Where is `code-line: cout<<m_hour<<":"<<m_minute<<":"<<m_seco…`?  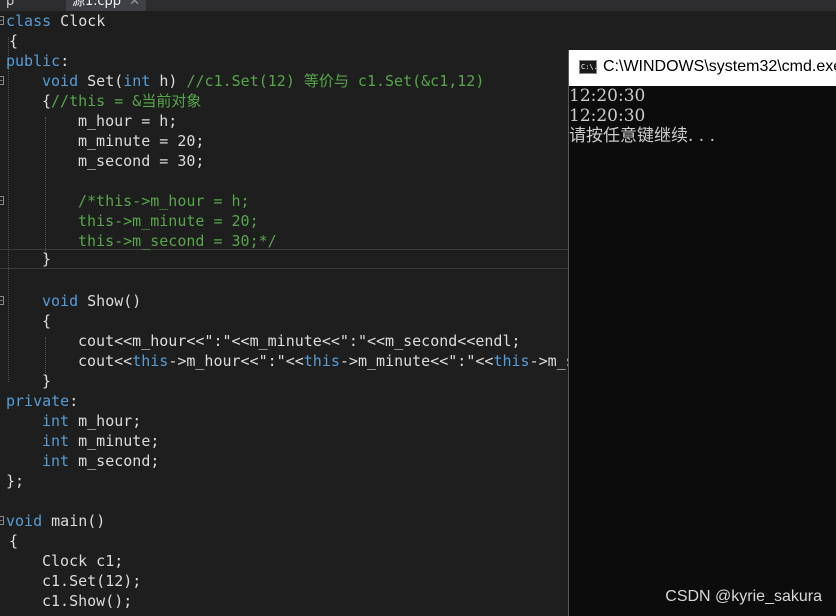
code-line: cout<<m_hour<<":"<<m_minute<<":"<<m_seco… is located at coordinates (299, 341).